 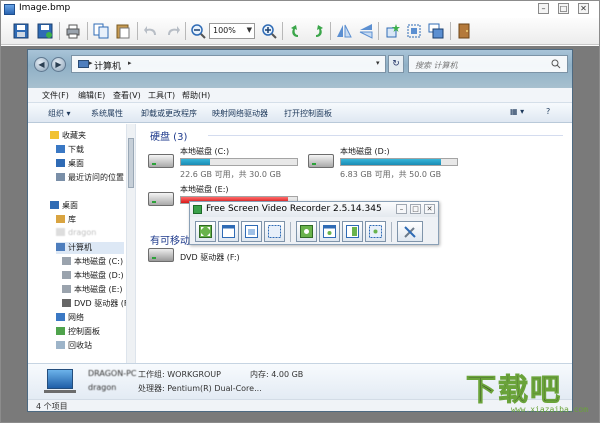 I want to click on nav-recent: 最近访问的位置, so click(x=90, y=178).